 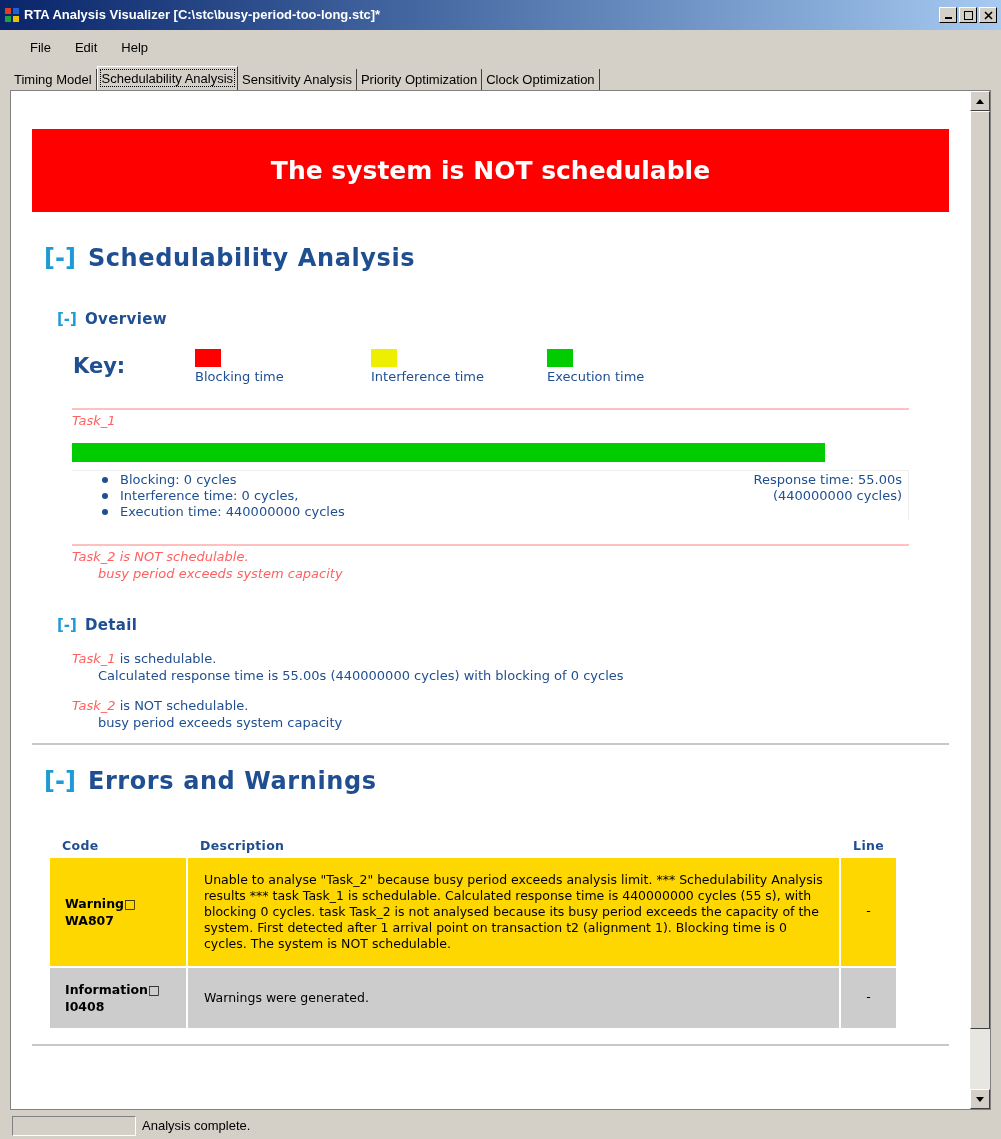 What do you see at coordinates (168, 658) in the screenshot?
I see `task-status: is schedulable.` at bounding box center [168, 658].